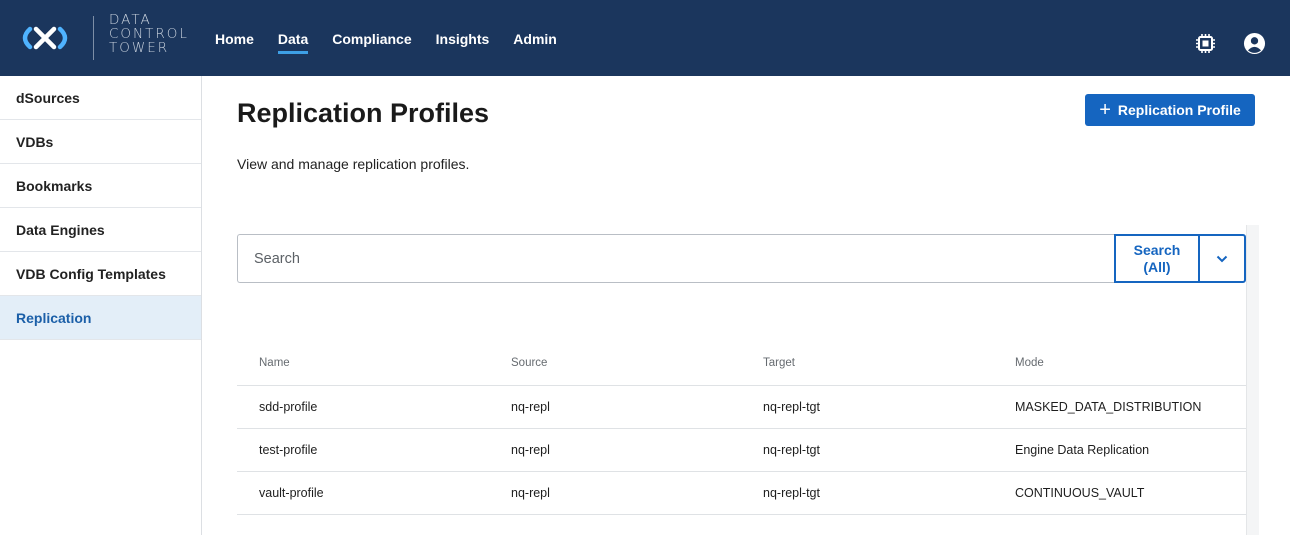 The image size is (1290, 535). I want to click on cell-mode: MASKED_DATA_DISTRIBUTION, so click(1108, 407).